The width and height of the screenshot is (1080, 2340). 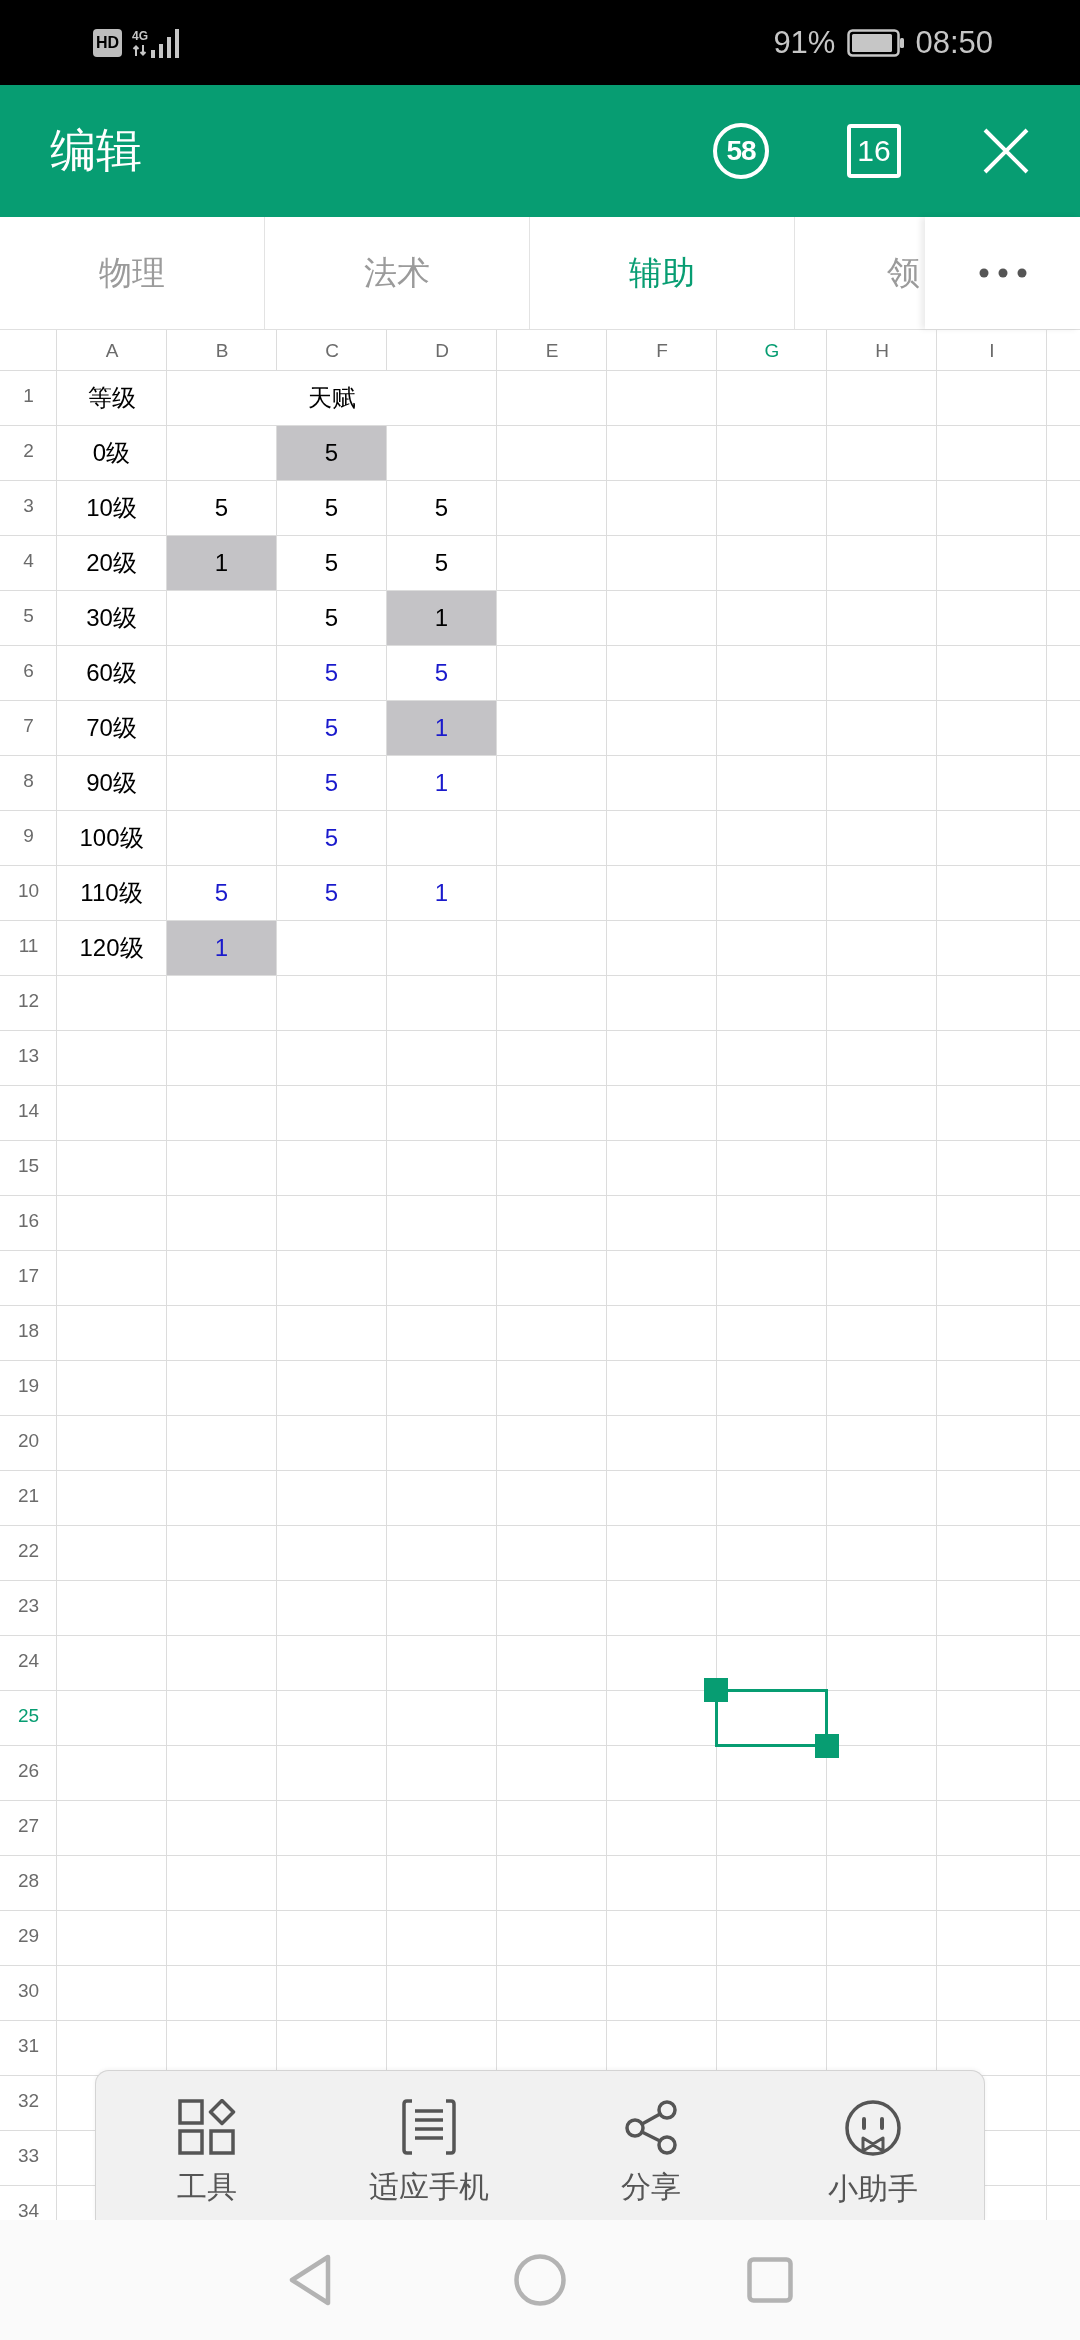 What do you see at coordinates (140, 50) in the screenshot?
I see `up-down-arrows-icon` at bounding box center [140, 50].